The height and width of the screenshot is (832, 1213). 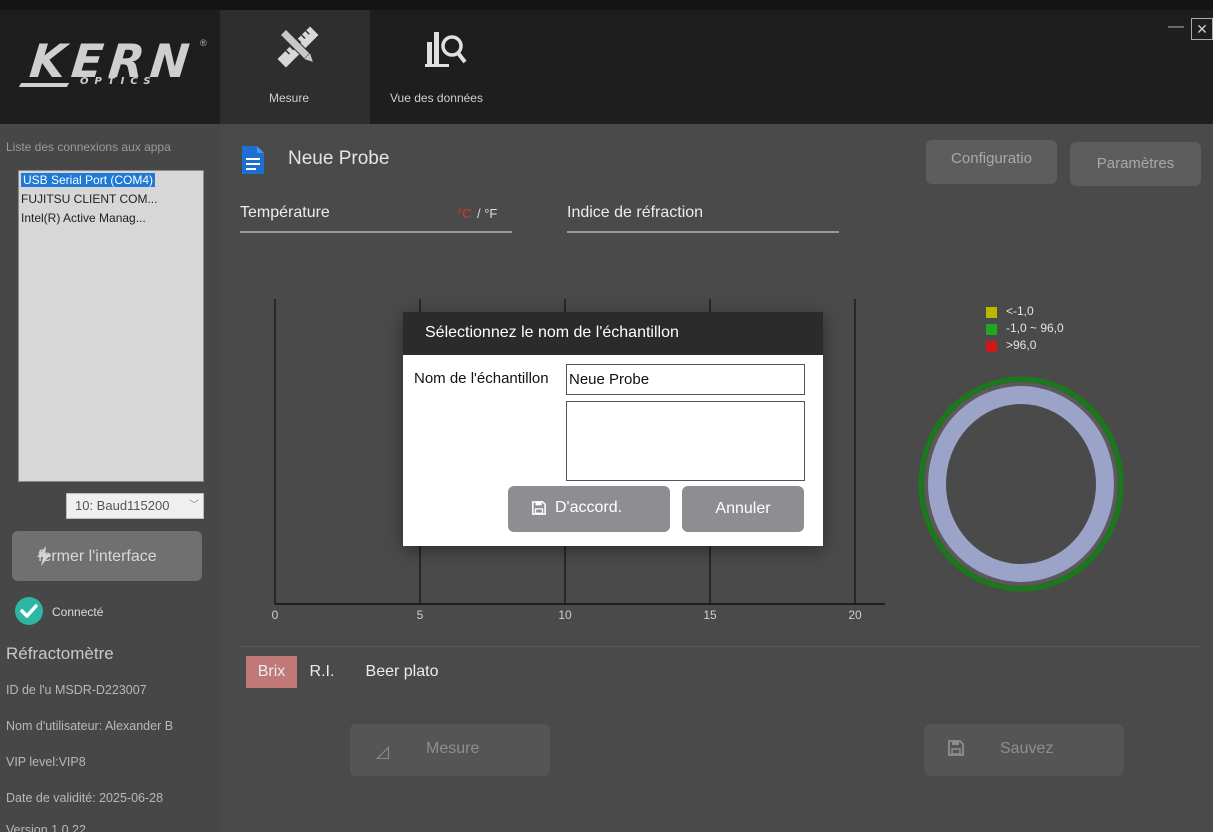 I want to click on logo: KERN ® OPTICS, so click(x=110, y=67).